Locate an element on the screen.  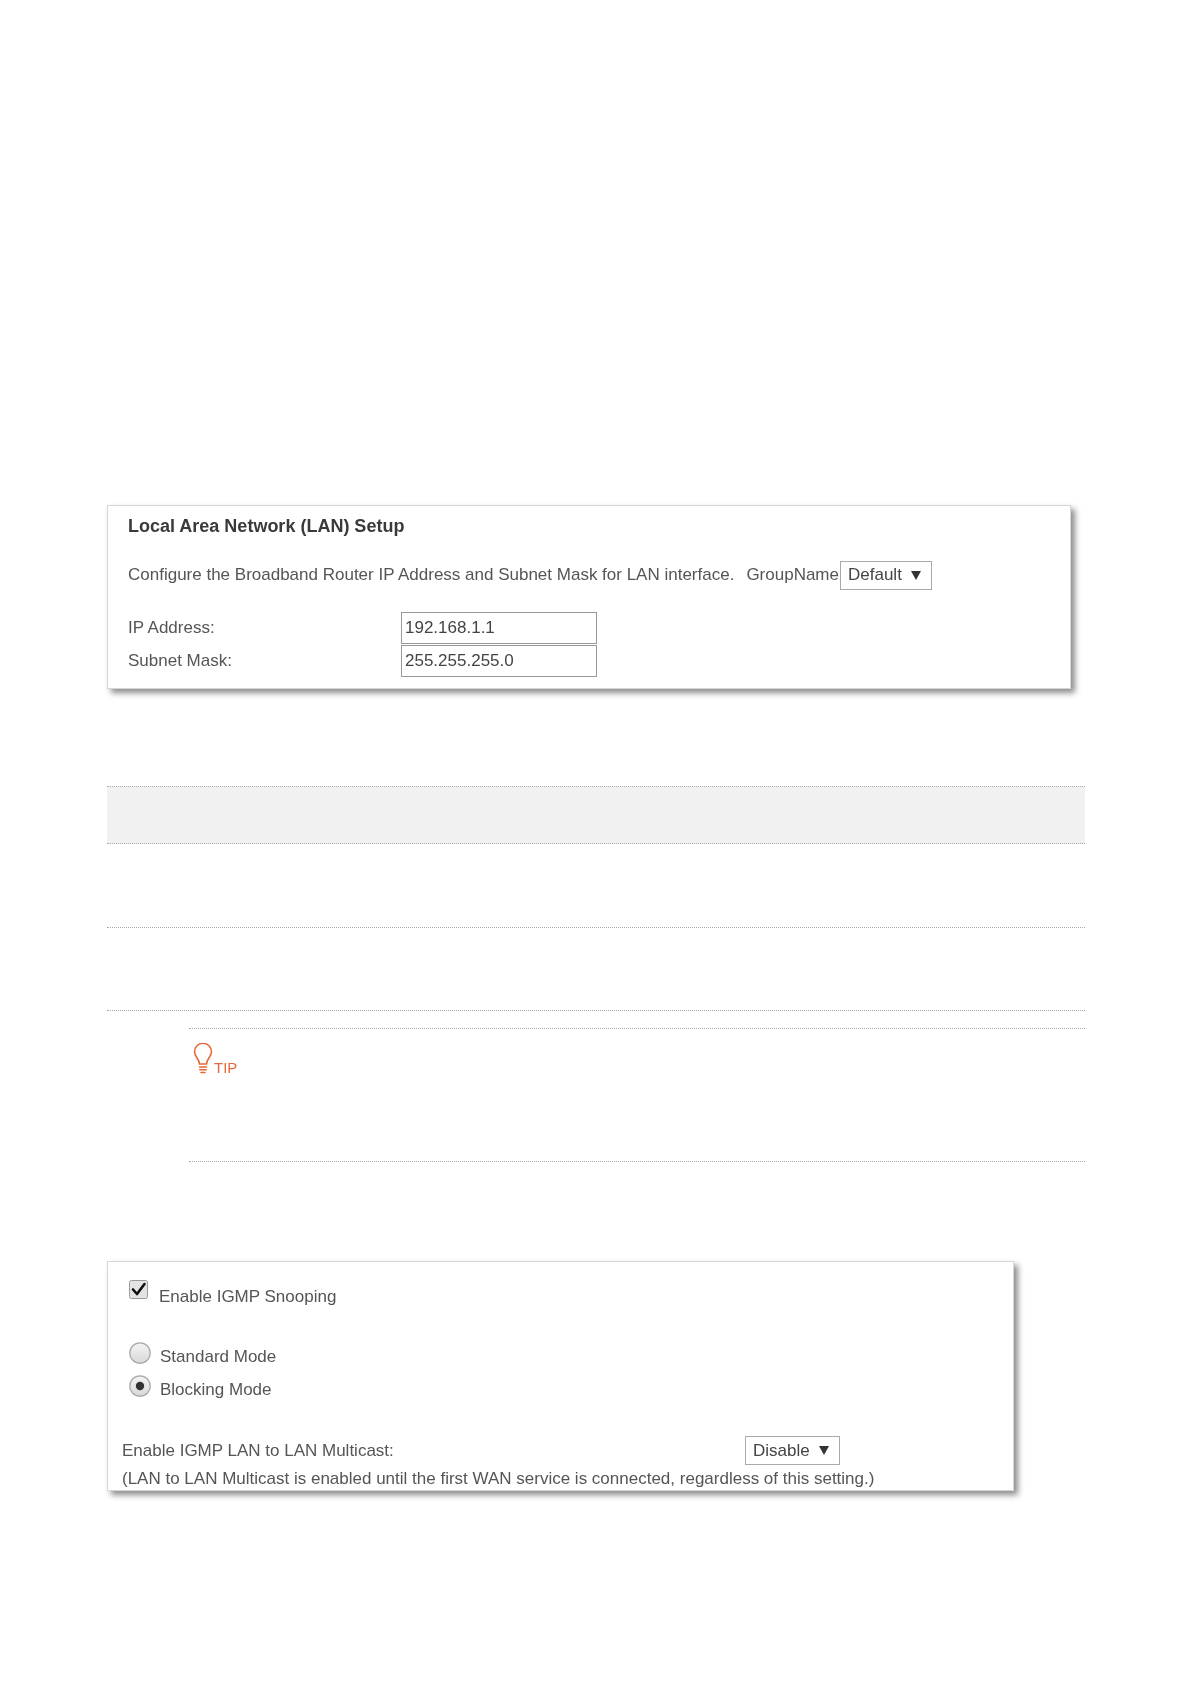
group-name-dropdown: Default is located at coordinates (886, 575).